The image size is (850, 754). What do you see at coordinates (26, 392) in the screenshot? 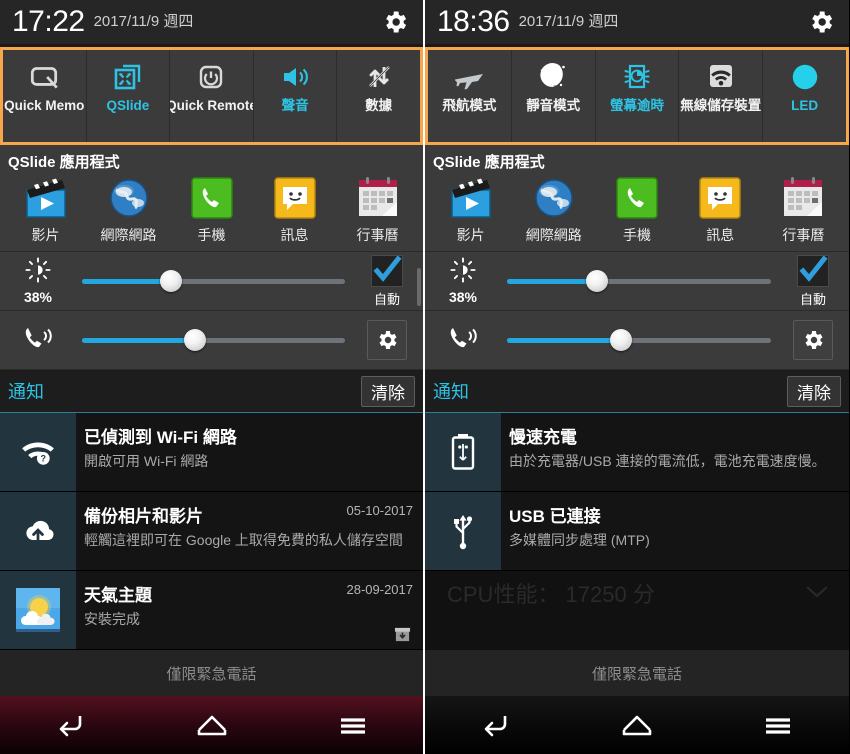
I see `notifications-title: 通知` at bounding box center [26, 392].